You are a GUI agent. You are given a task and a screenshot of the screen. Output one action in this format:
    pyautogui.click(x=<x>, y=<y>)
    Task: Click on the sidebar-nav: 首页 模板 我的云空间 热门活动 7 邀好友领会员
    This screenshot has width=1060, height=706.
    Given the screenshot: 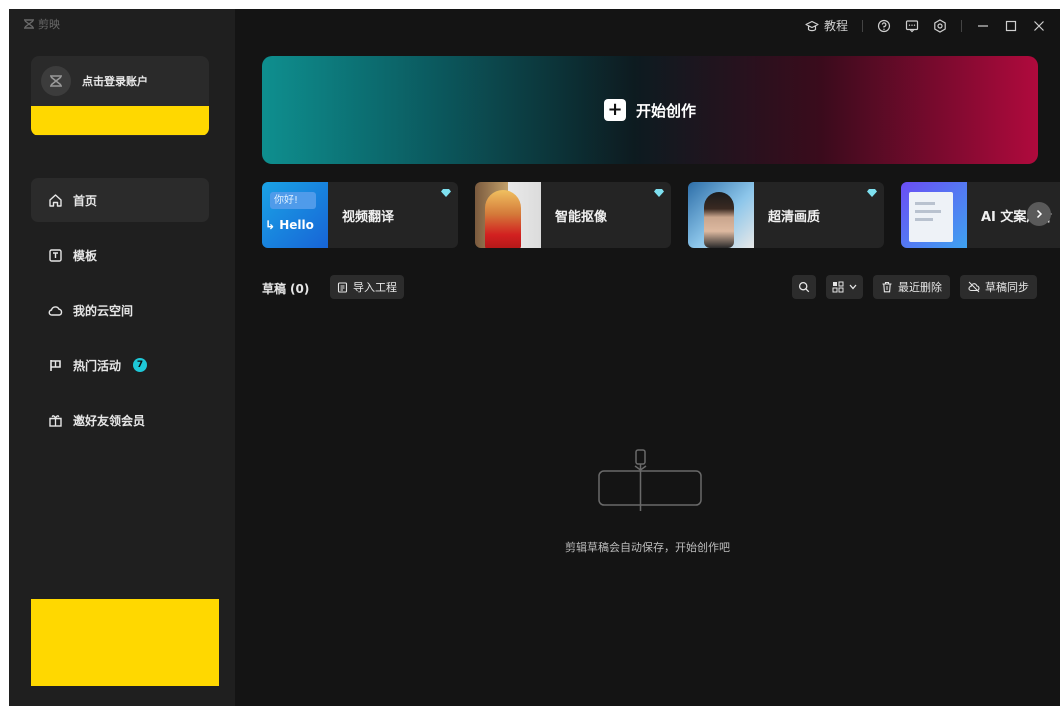 What is the action you would take?
    pyautogui.click(x=120, y=315)
    